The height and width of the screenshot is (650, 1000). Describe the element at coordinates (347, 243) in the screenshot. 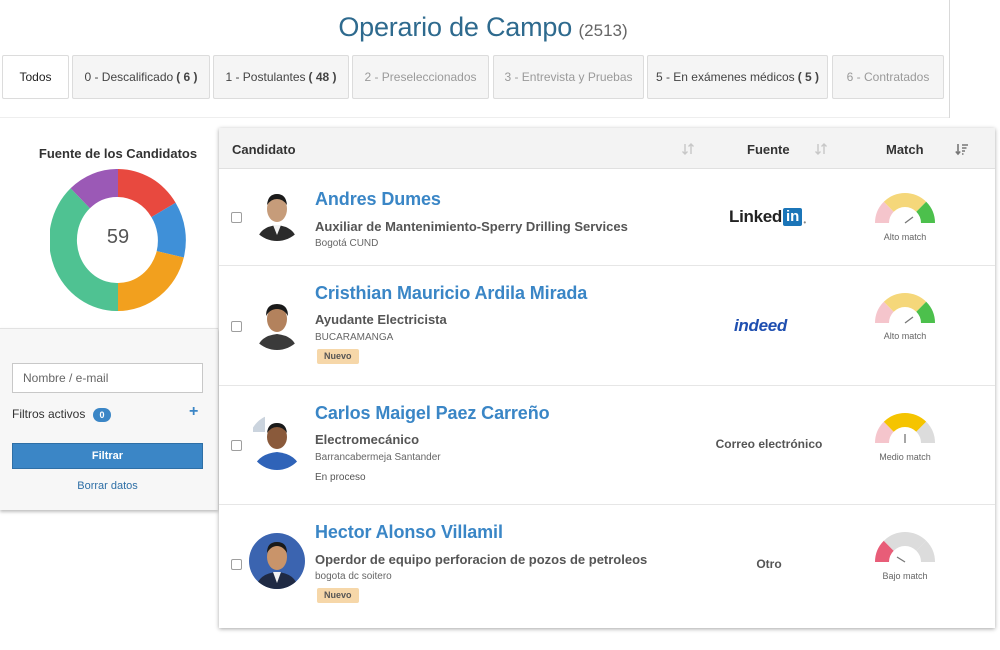

I see `candidate-location: Bogotá CUND` at that location.